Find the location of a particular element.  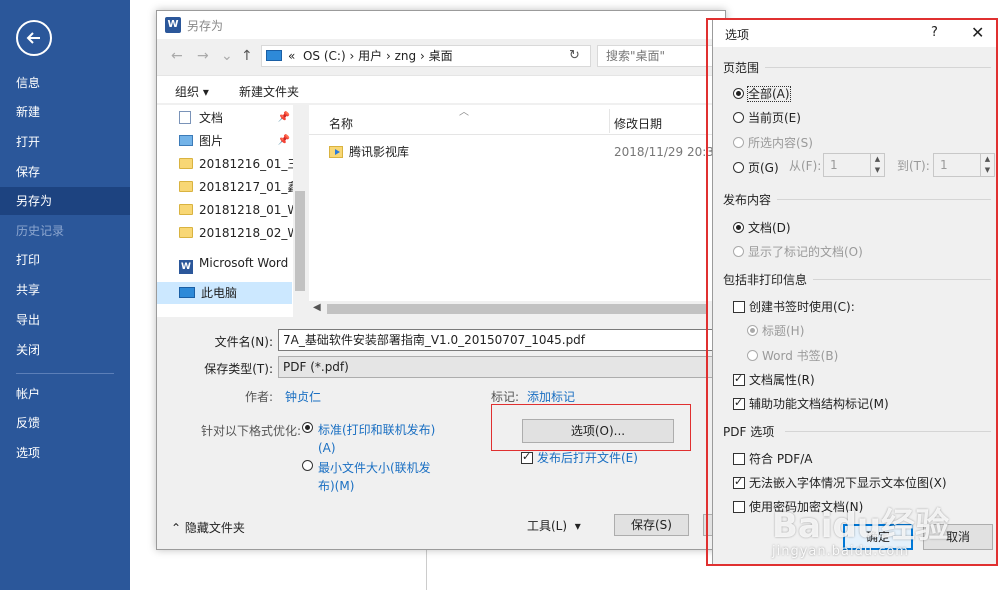

address-part-user: zng is located at coordinates (406, 56).